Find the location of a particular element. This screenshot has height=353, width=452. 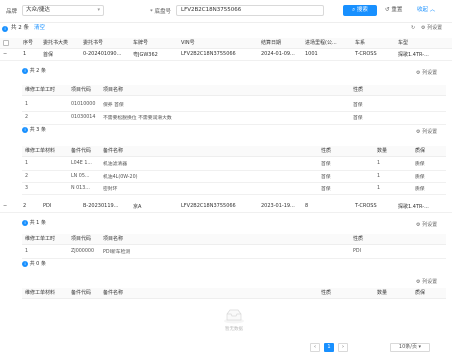

parts-count: i 共 3 条 is located at coordinates (34, 130).